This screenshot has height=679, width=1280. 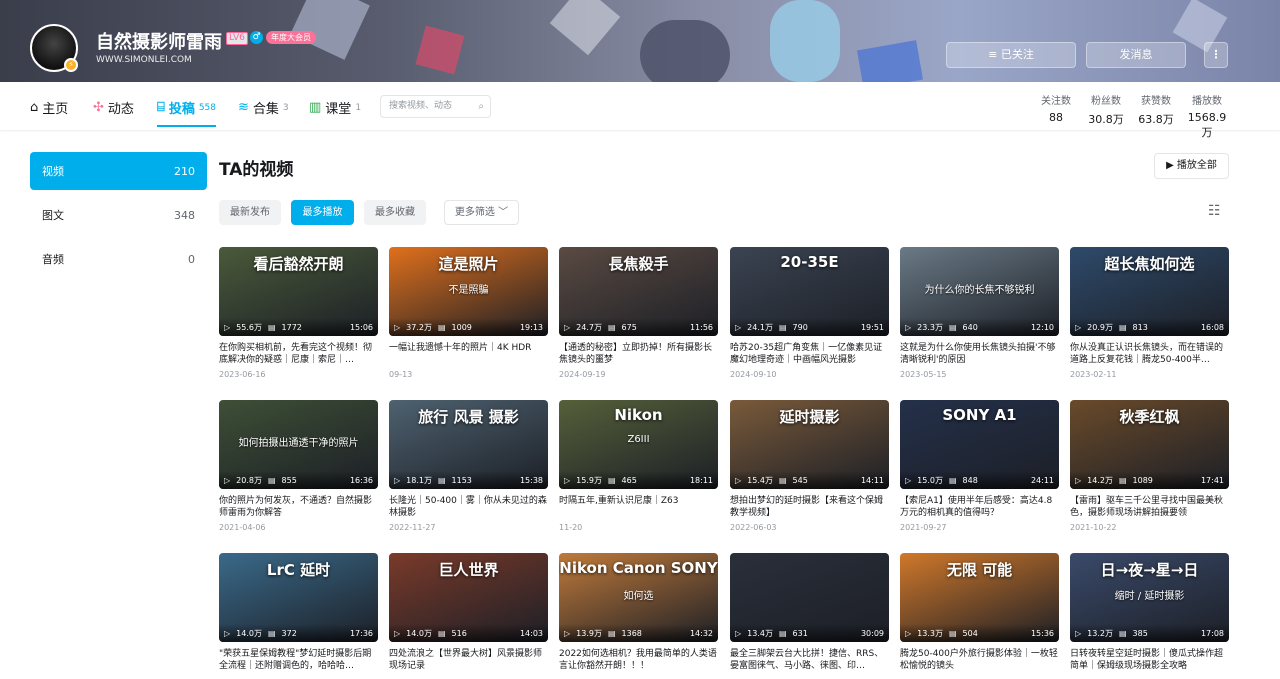 What do you see at coordinates (638, 507) in the screenshot?
I see `video-title: 时隔五年,重新认识尼康｜Z63` at bounding box center [638, 507].